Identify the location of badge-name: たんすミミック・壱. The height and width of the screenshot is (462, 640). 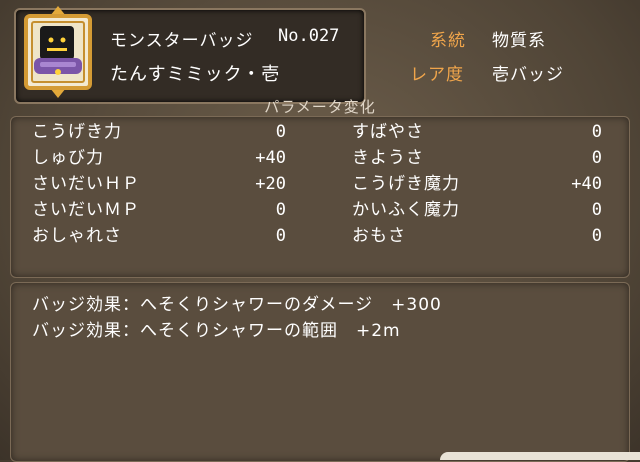
(195, 74).